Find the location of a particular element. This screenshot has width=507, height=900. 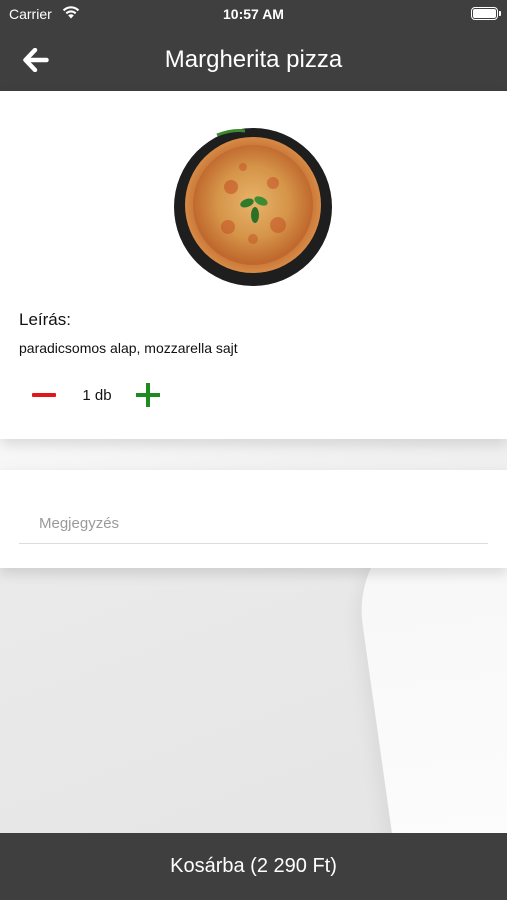

note-card is located at coordinates (253, 519).